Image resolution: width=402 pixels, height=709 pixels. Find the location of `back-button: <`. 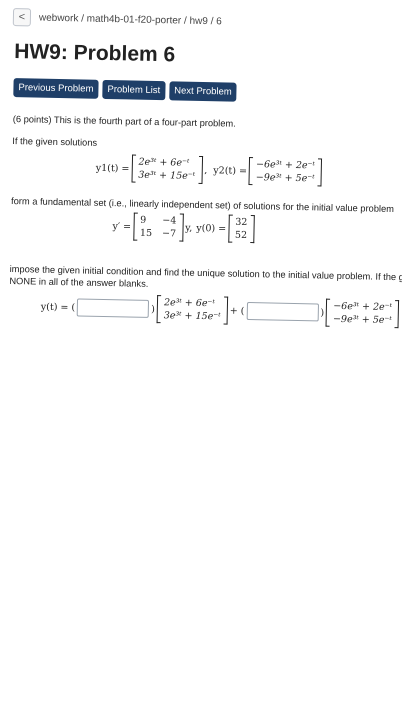

back-button: < is located at coordinates (22, 17).